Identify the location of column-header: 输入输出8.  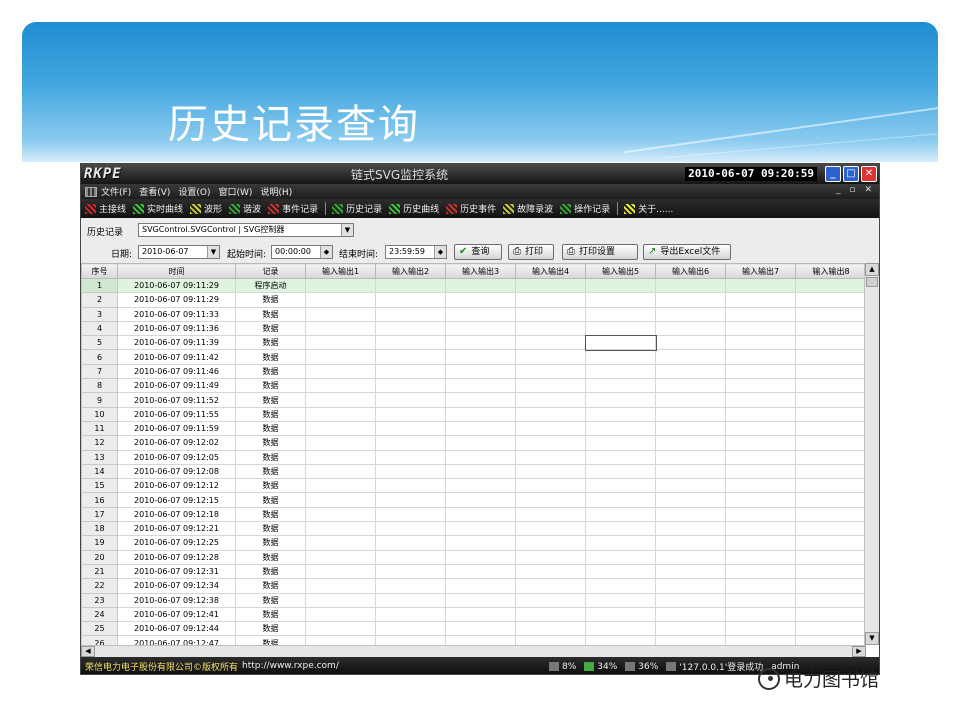
(830, 271).